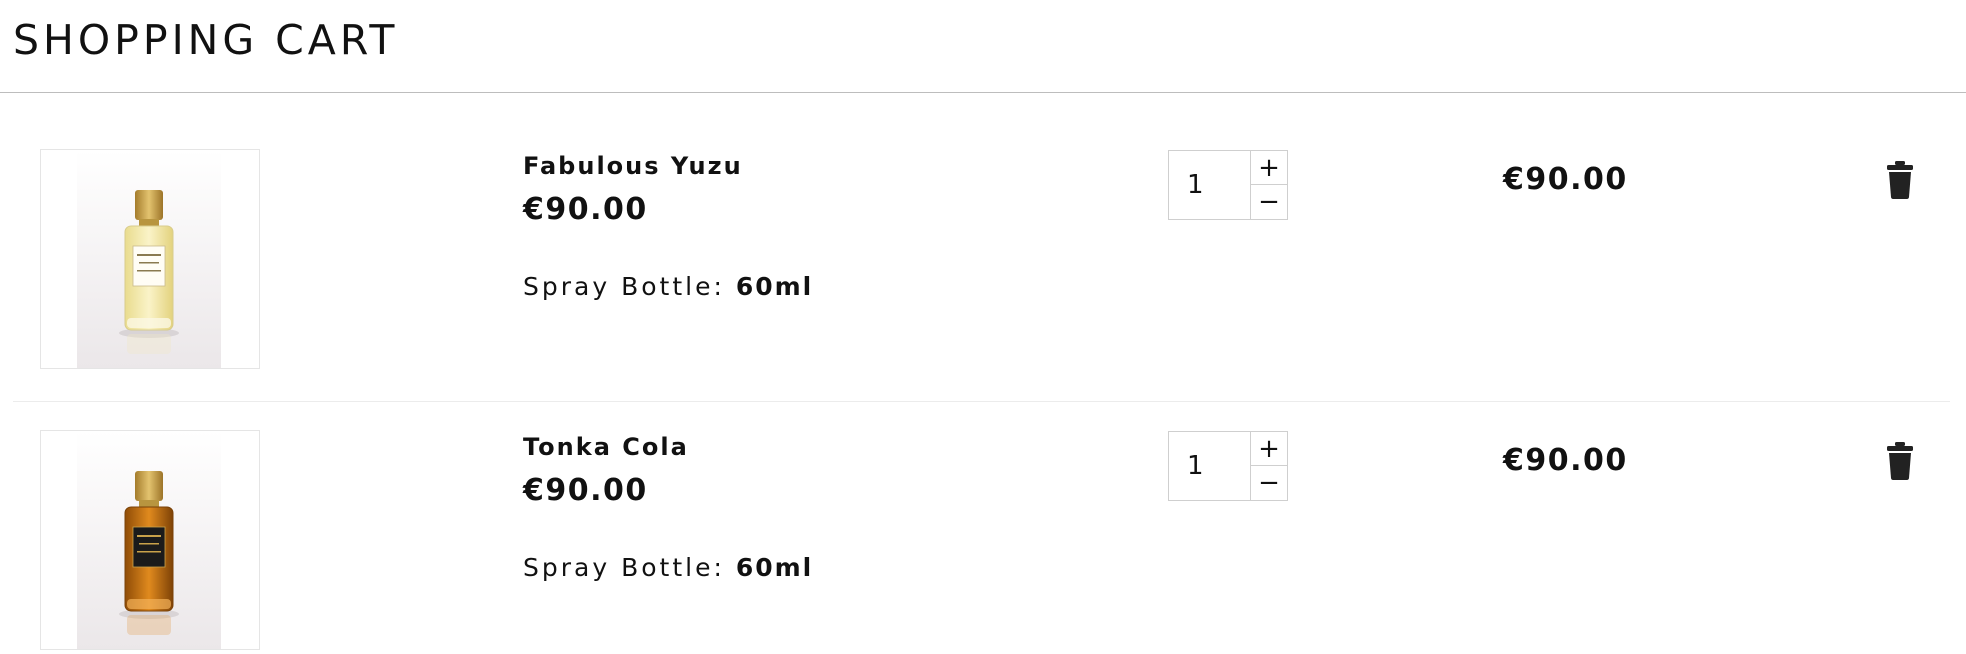  Describe the element at coordinates (206, 40) in the screenshot. I see `page-title: SHOPPING CART` at that location.